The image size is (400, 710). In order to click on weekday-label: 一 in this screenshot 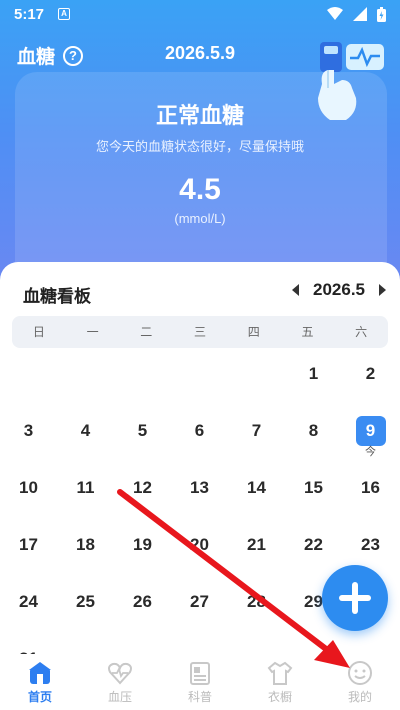, I will do `click(92, 332)`.